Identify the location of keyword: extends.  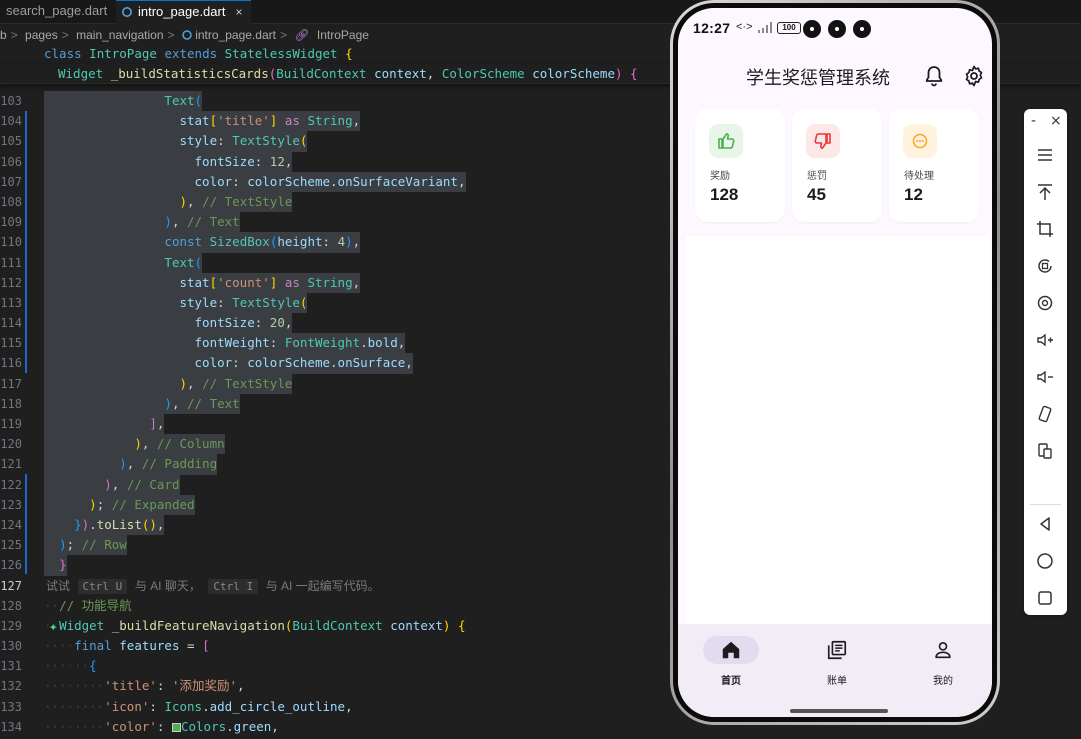
(191, 53).